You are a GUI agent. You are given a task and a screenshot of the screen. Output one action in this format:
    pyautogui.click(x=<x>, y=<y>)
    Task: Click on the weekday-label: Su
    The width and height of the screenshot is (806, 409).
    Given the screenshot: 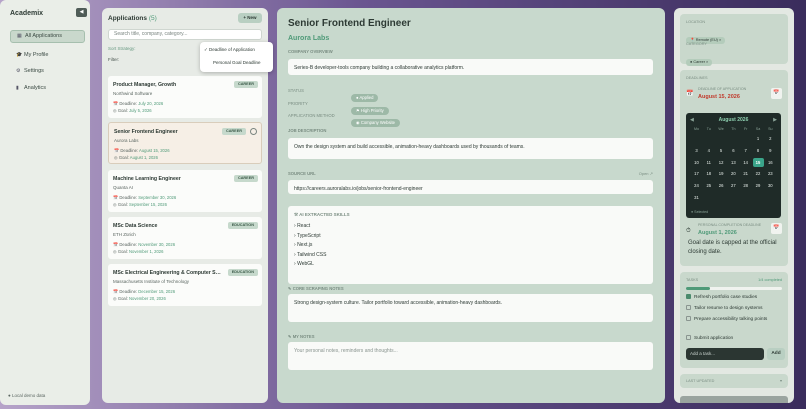 What is the action you would take?
    pyautogui.click(x=770, y=129)
    